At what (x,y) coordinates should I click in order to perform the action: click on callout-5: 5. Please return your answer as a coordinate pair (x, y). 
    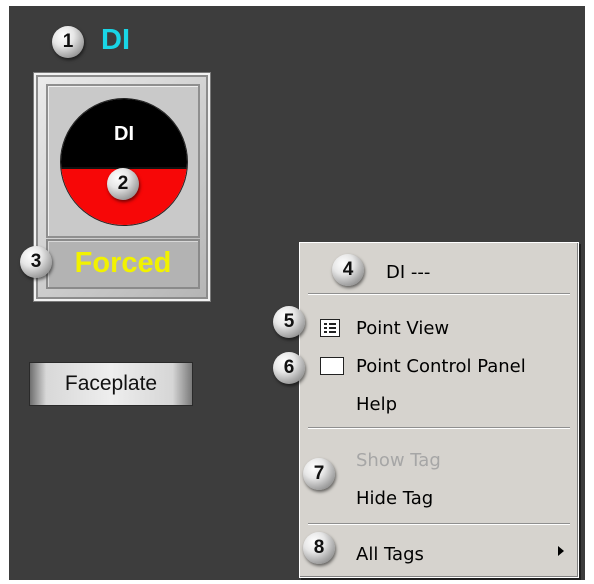
    Looking at the image, I should click on (289, 322).